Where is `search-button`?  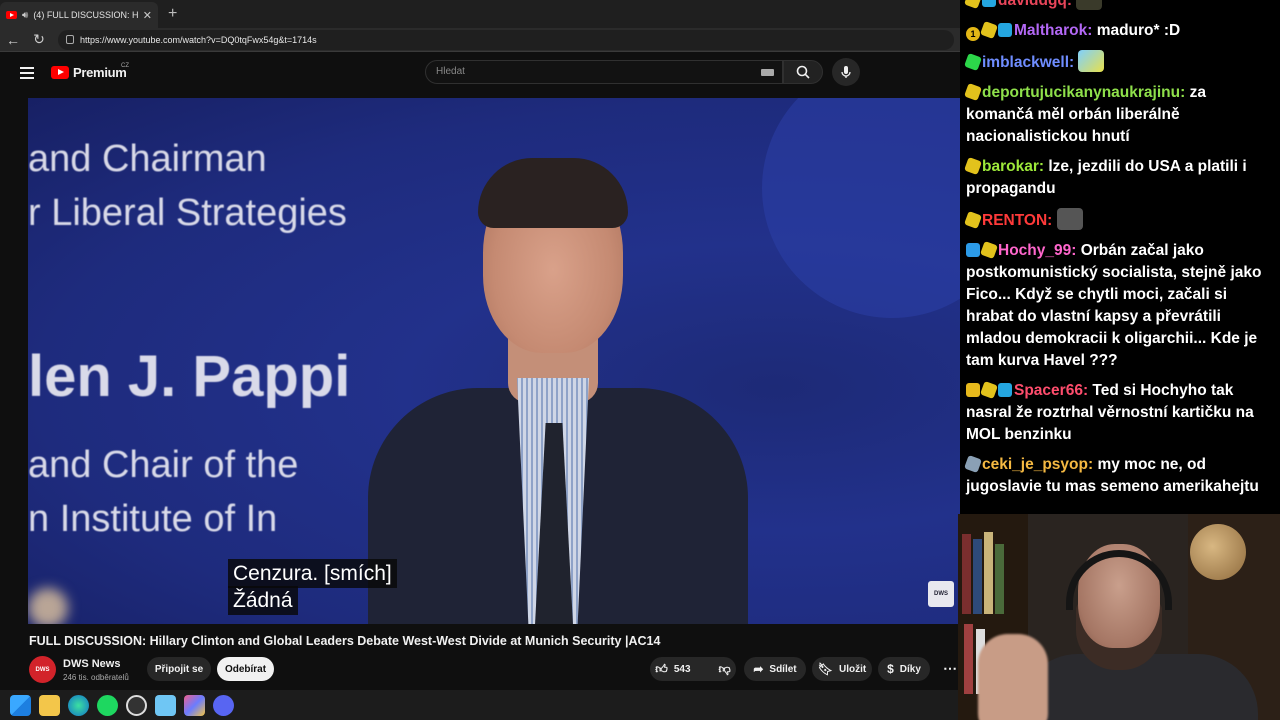 search-button is located at coordinates (803, 72).